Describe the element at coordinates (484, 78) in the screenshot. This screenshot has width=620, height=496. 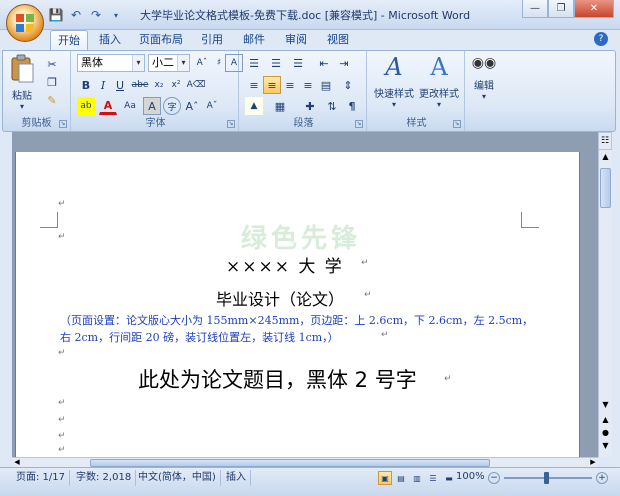
I see `editing-button: ◉◉ 编辑 ▾` at that location.